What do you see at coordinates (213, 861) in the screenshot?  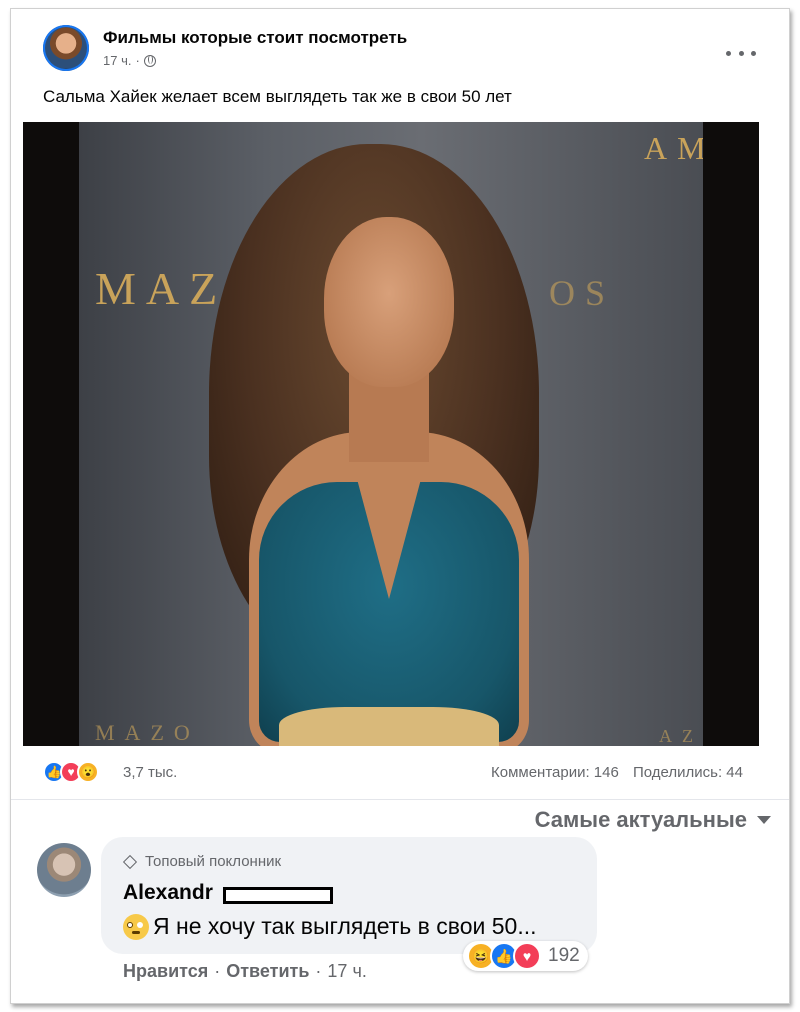 I see `badge-label: Топовый поклонник` at bounding box center [213, 861].